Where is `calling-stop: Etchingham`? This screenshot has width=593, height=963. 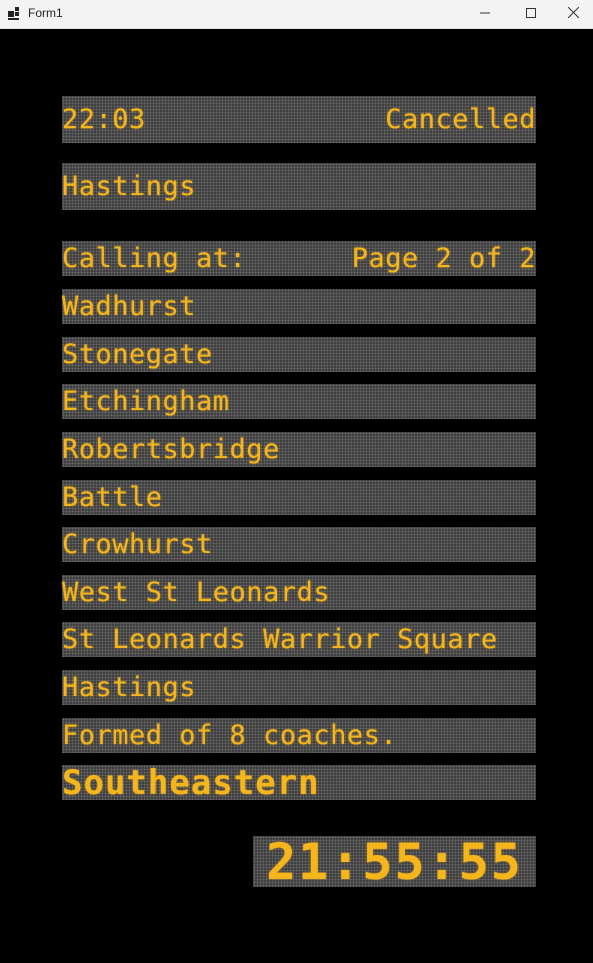 calling-stop: Etchingham is located at coordinates (146, 401).